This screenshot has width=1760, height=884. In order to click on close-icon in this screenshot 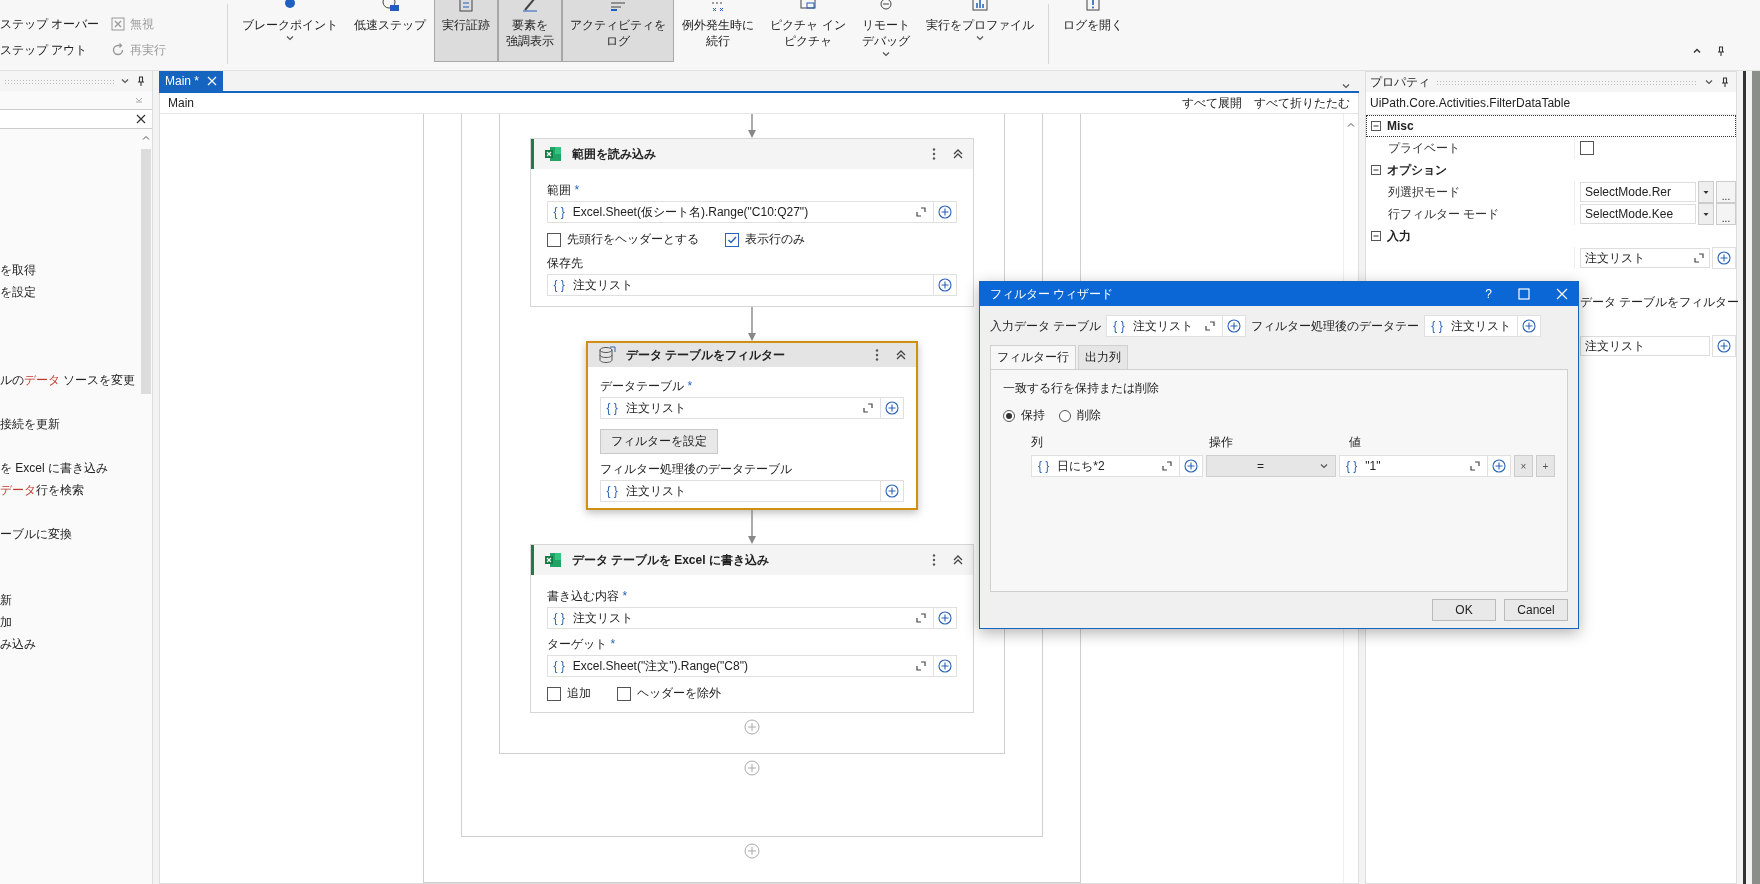, I will do `click(141, 119)`.